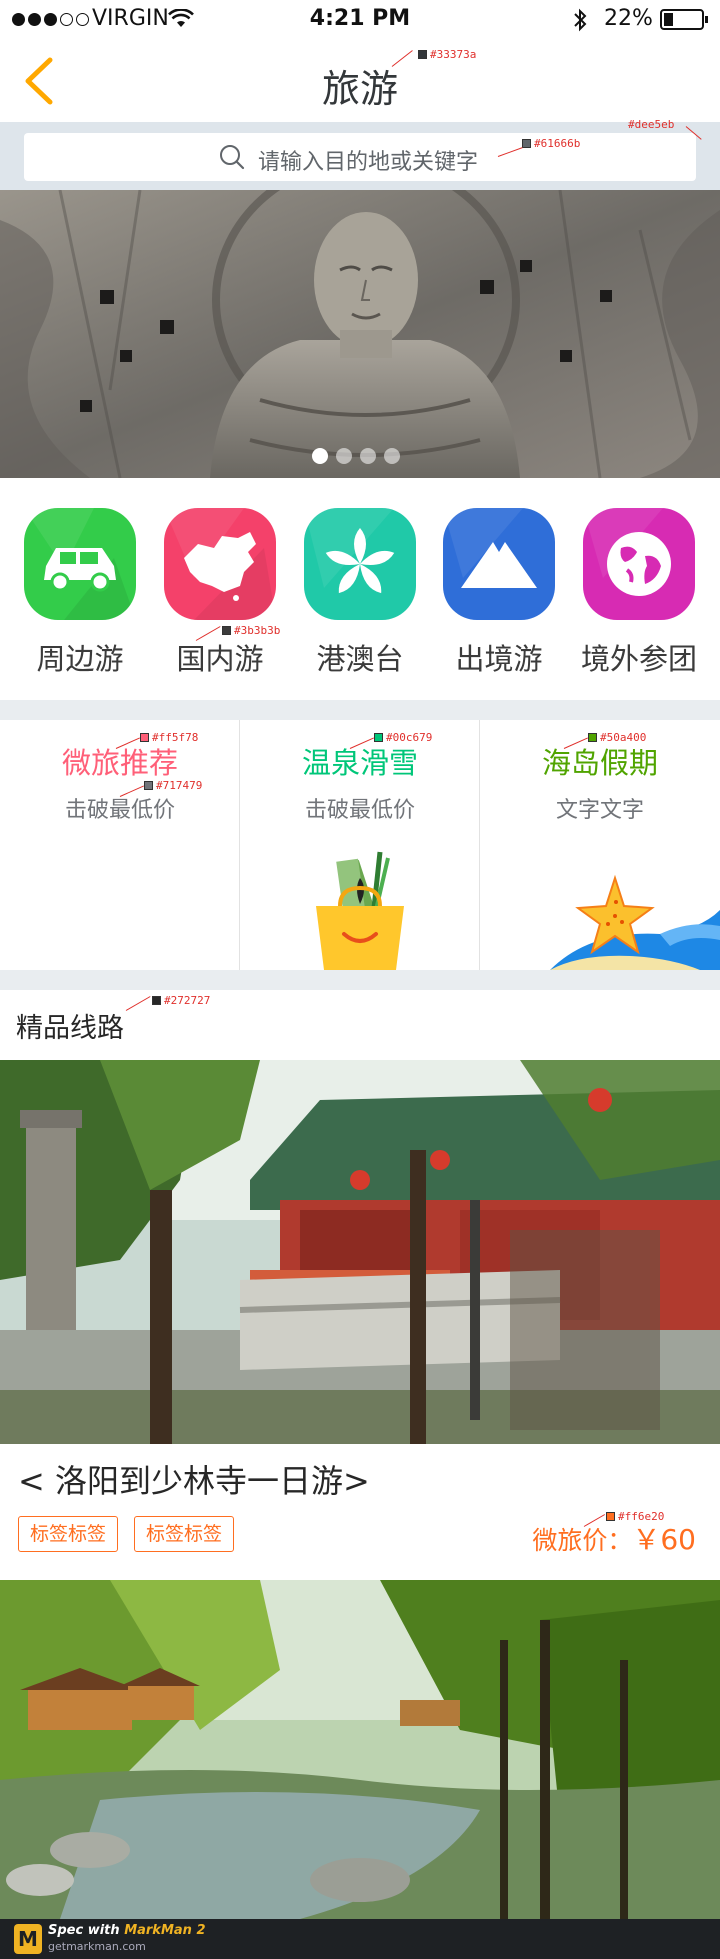 This screenshot has width=720, height=1959. I want to click on price-value: ￥60, so click(664, 1539).